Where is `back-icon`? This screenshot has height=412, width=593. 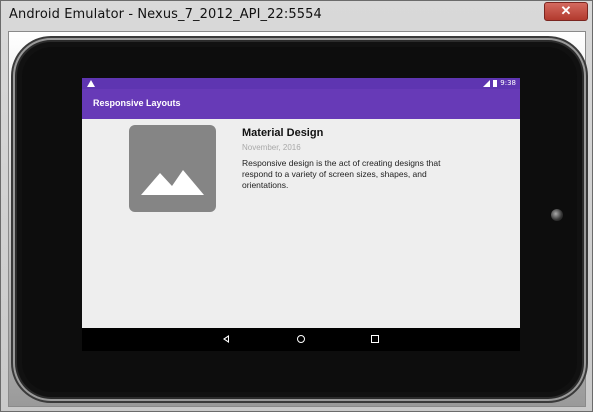
back-icon is located at coordinates (226, 339).